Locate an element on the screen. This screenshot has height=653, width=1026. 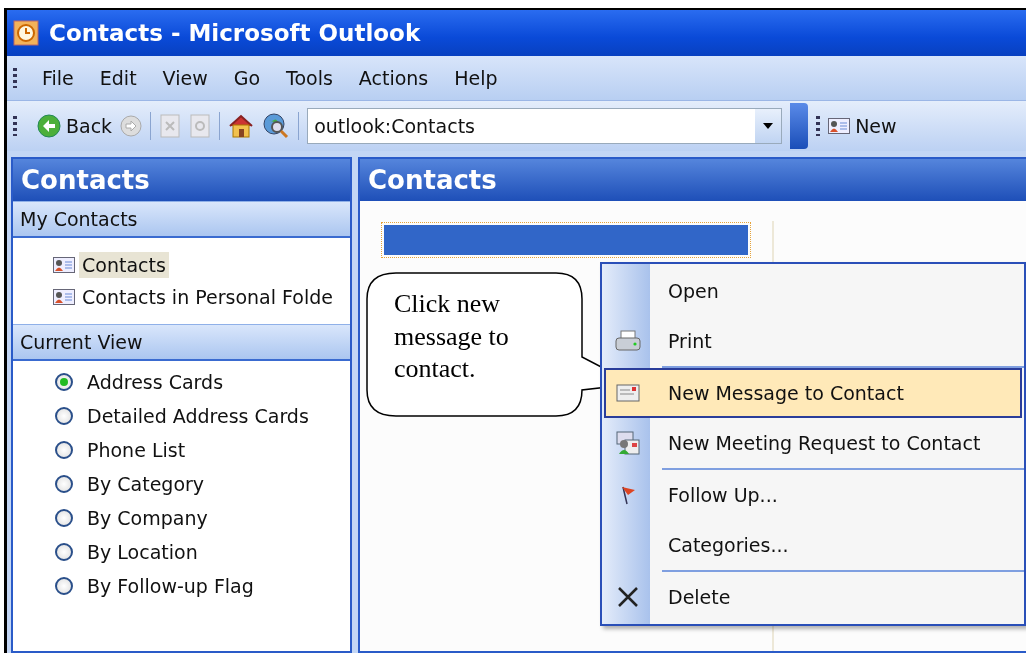
menu-item: Print is located at coordinates (813, 341).